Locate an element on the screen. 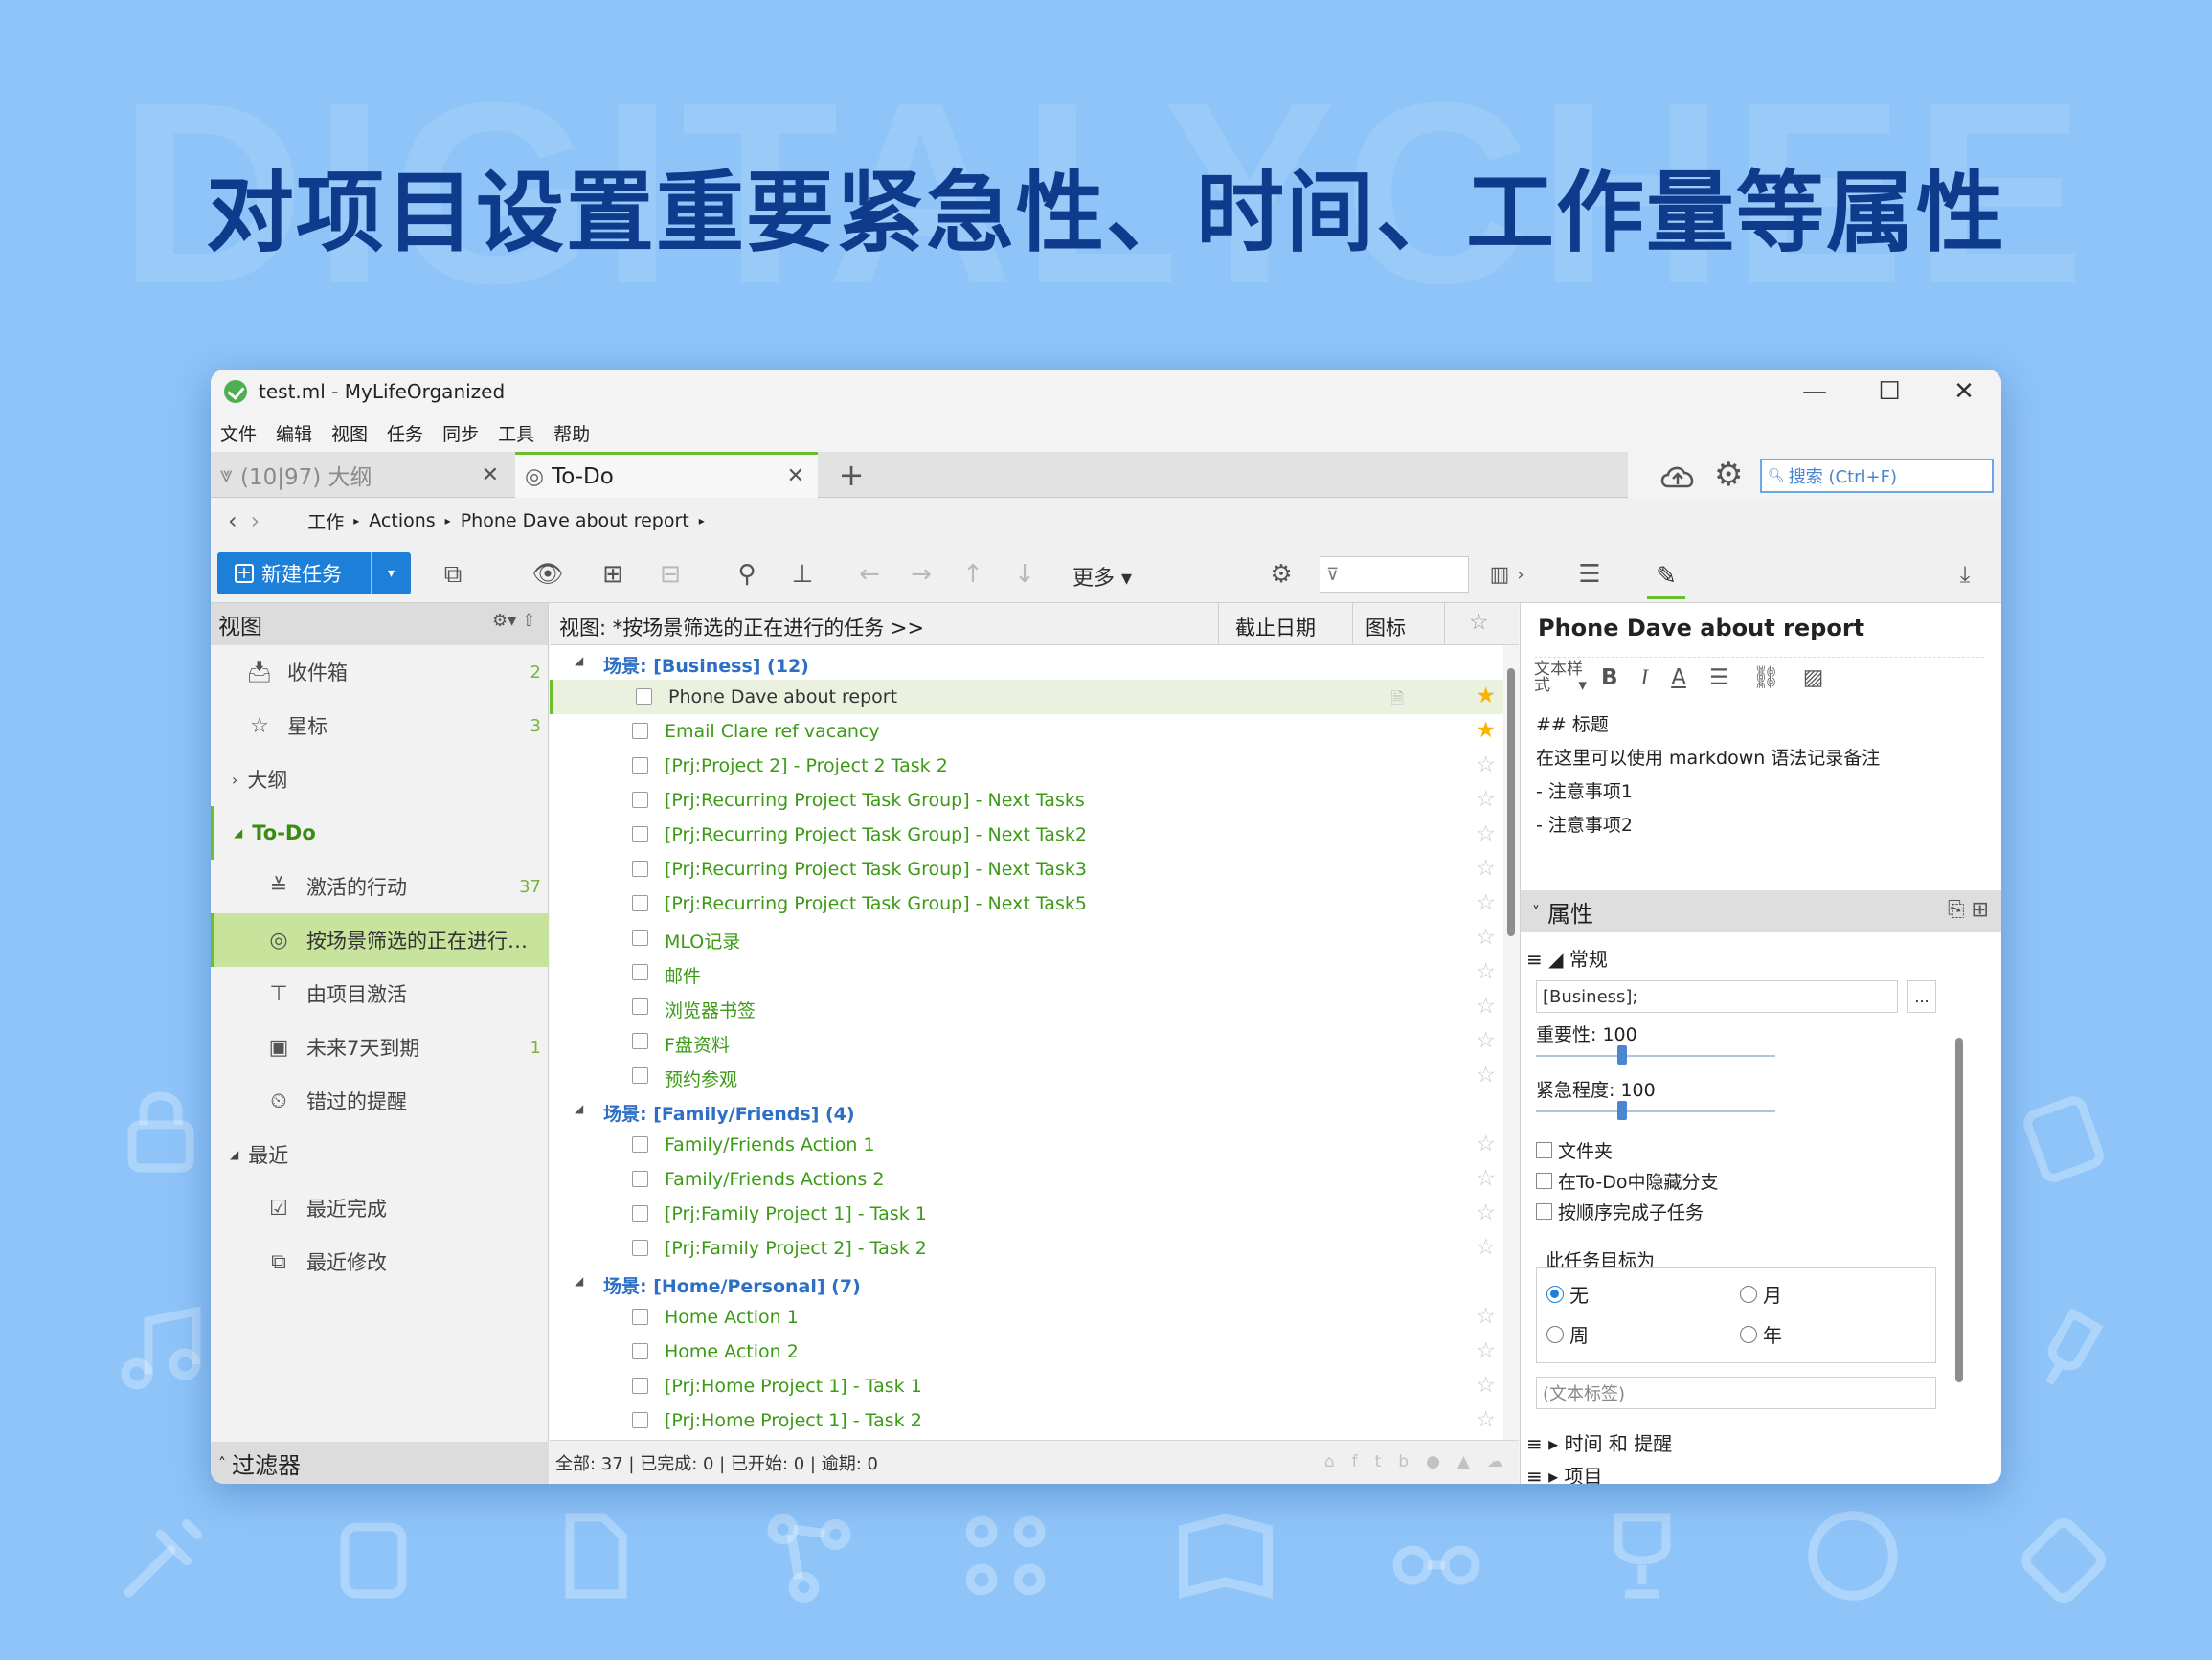 The image size is (2212, 1660). tab-todo: ◎ To-Do ✕ is located at coordinates (666, 475).